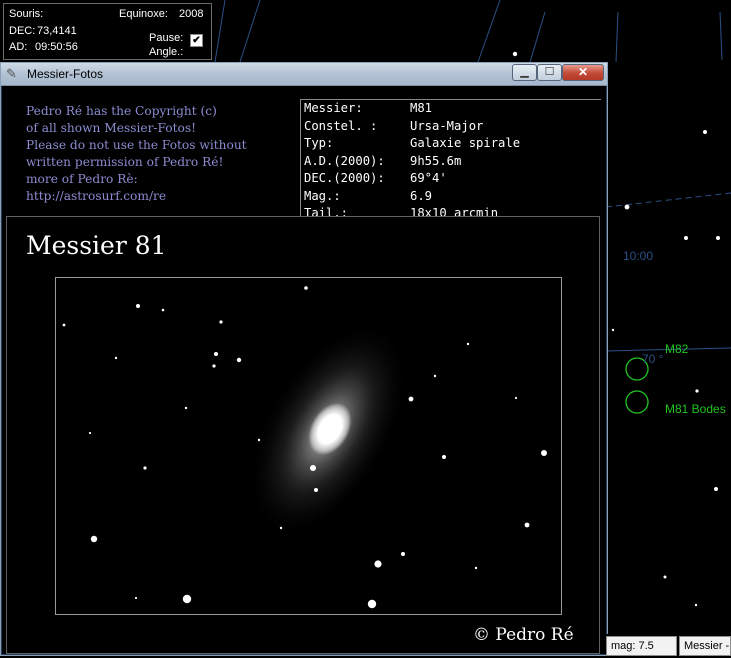 The image size is (731, 658). What do you see at coordinates (583, 72) in the screenshot?
I see `close-button: ✕` at bounding box center [583, 72].